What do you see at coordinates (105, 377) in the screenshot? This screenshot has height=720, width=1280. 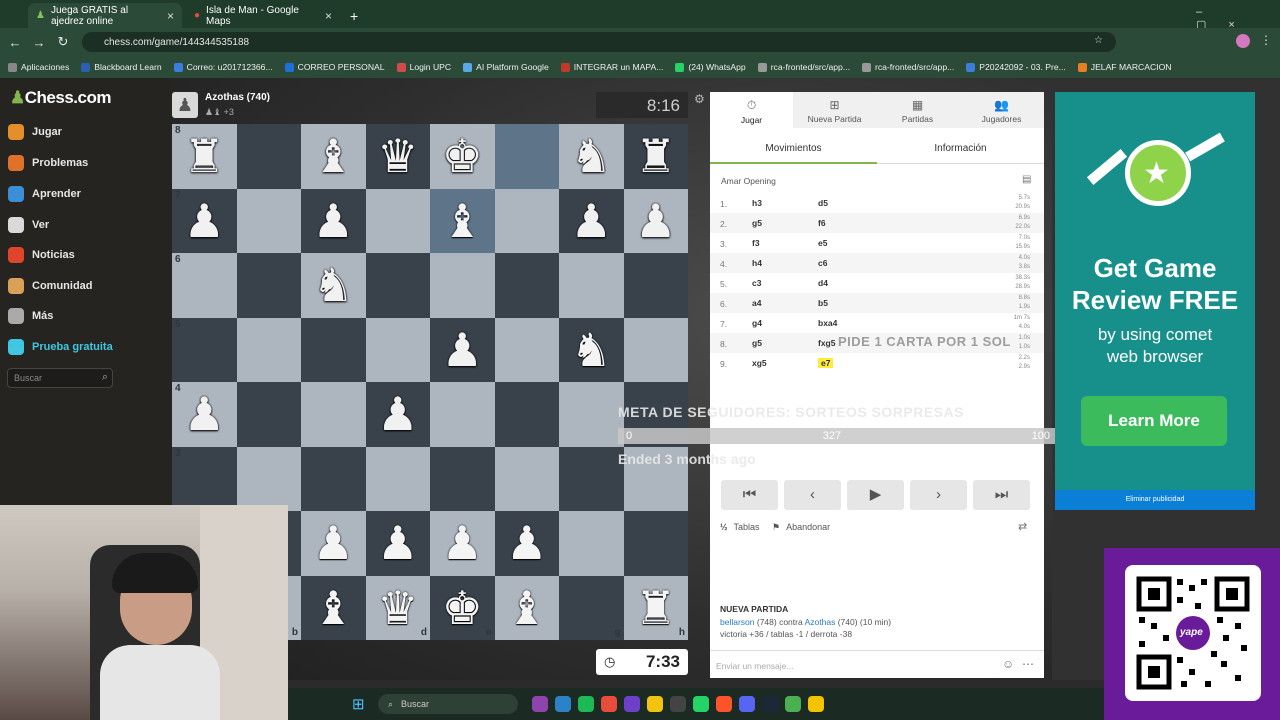 I see `search-icon: ⌕` at bounding box center [105, 377].